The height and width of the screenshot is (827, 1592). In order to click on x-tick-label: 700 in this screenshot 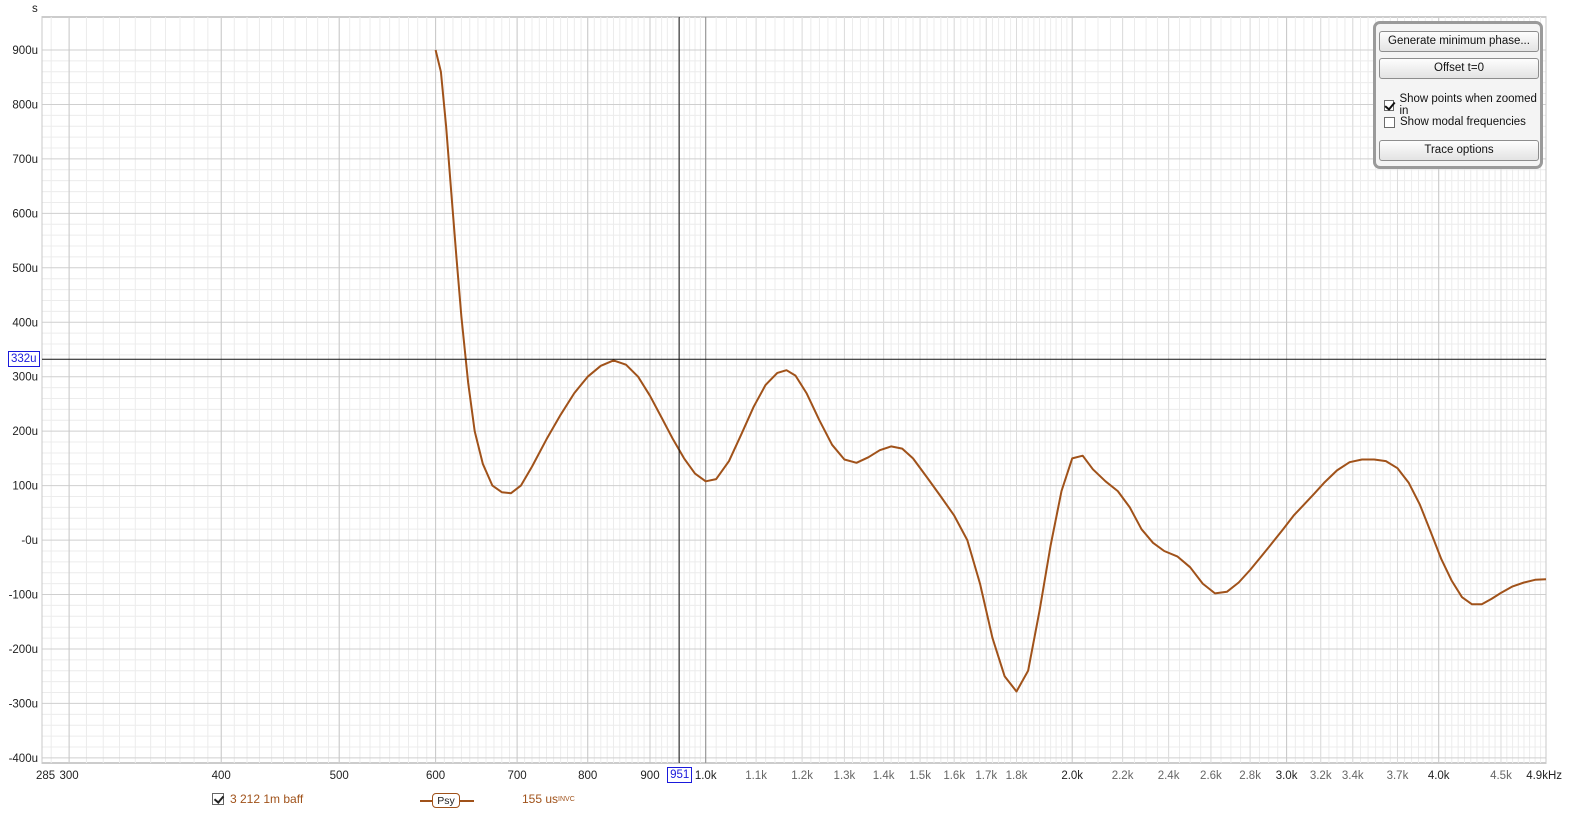, I will do `click(517, 776)`.